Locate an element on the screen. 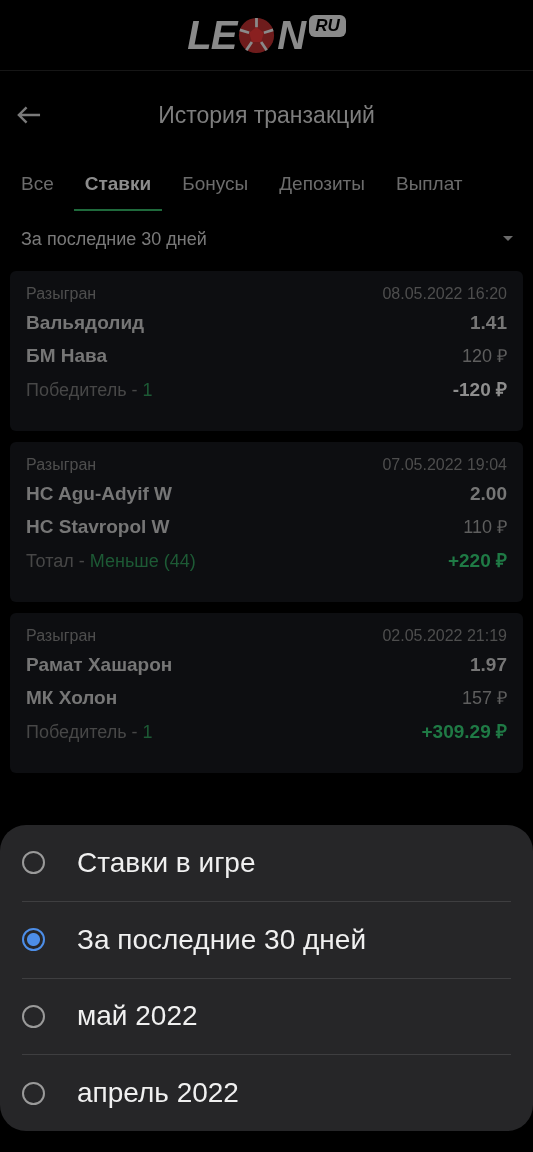  bet-odds: 2.00 is located at coordinates (488, 494).